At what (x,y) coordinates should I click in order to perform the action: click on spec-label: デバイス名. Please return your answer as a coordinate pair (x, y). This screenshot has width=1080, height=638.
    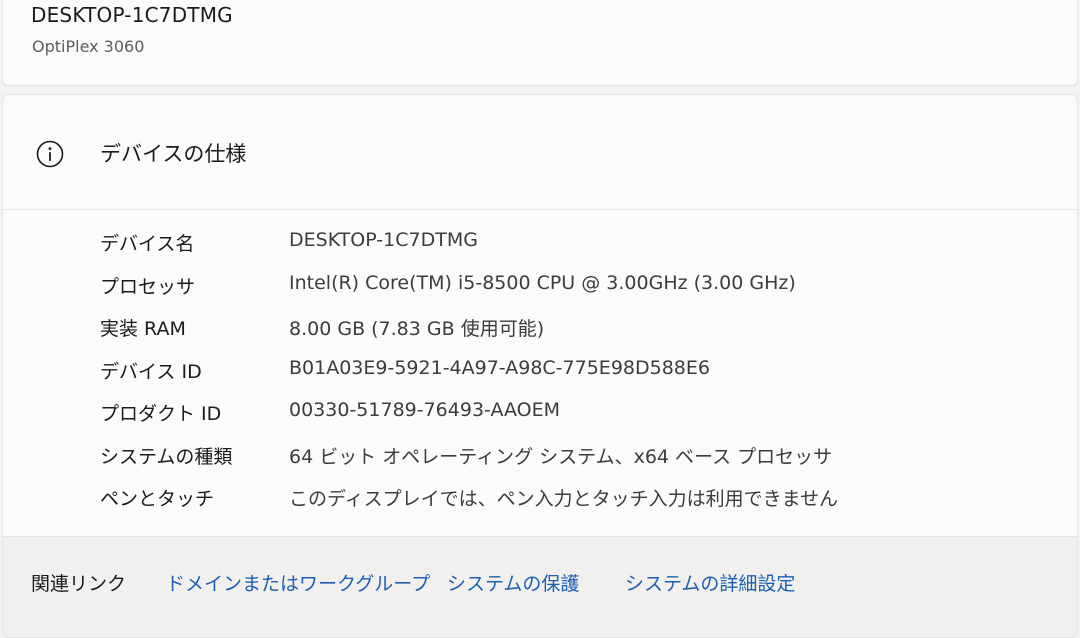
    Looking at the image, I should click on (147, 244).